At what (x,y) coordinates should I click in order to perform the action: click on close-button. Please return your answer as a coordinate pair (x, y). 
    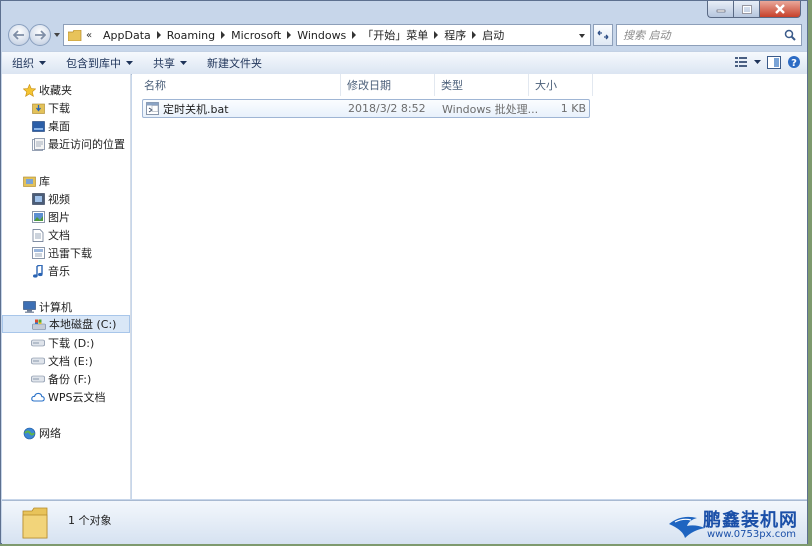
    Looking at the image, I should click on (780, 9).